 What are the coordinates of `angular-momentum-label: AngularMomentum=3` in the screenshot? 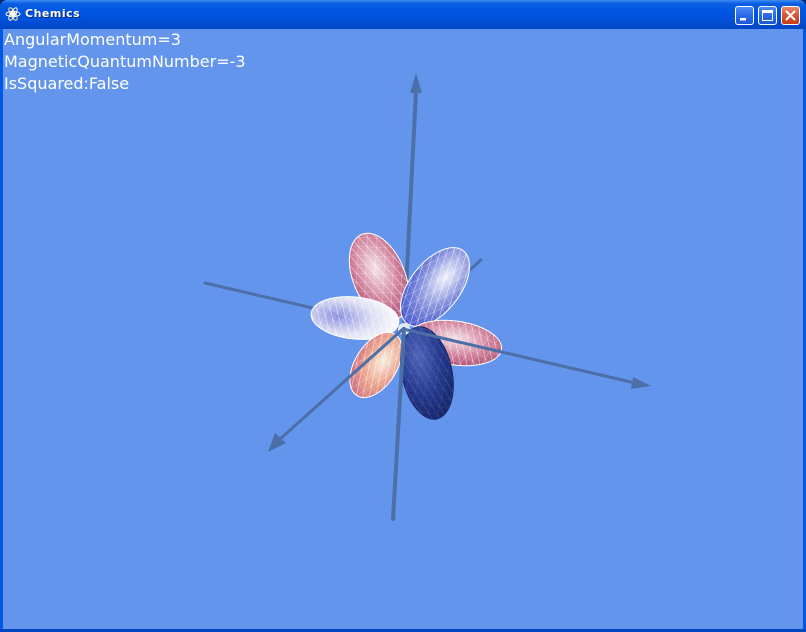 It's located at (92, 39).